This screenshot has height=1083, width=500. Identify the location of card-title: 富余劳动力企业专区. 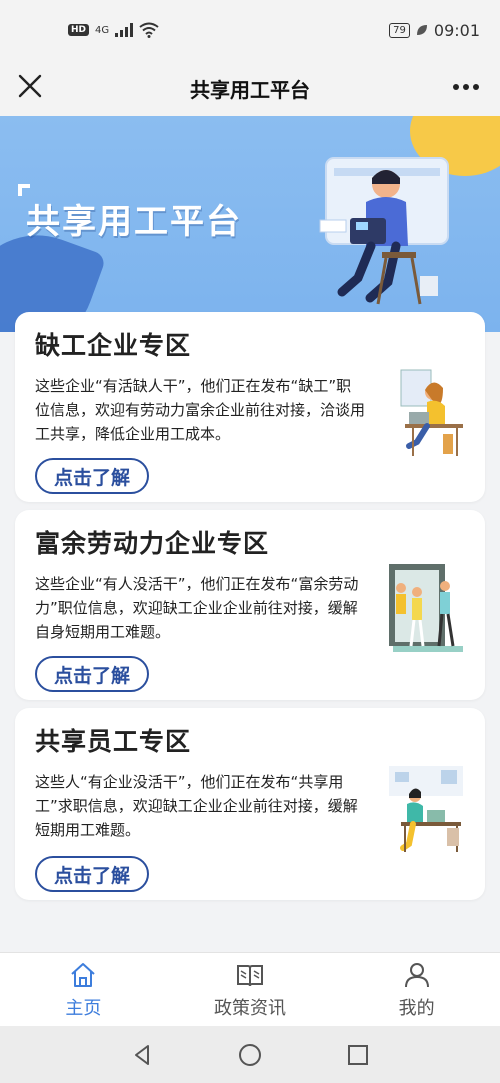
(152, 543).